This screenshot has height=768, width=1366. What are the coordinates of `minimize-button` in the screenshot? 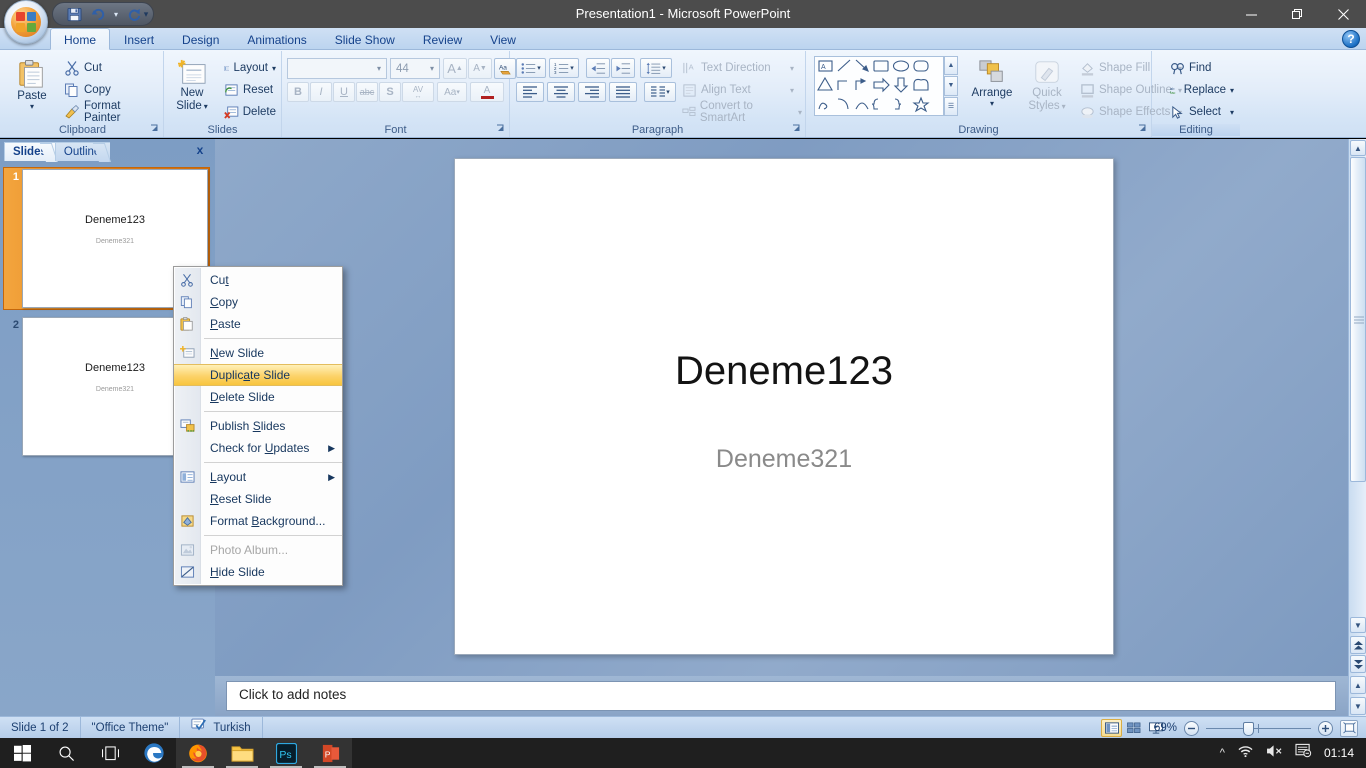 It's located at (1251, 14).